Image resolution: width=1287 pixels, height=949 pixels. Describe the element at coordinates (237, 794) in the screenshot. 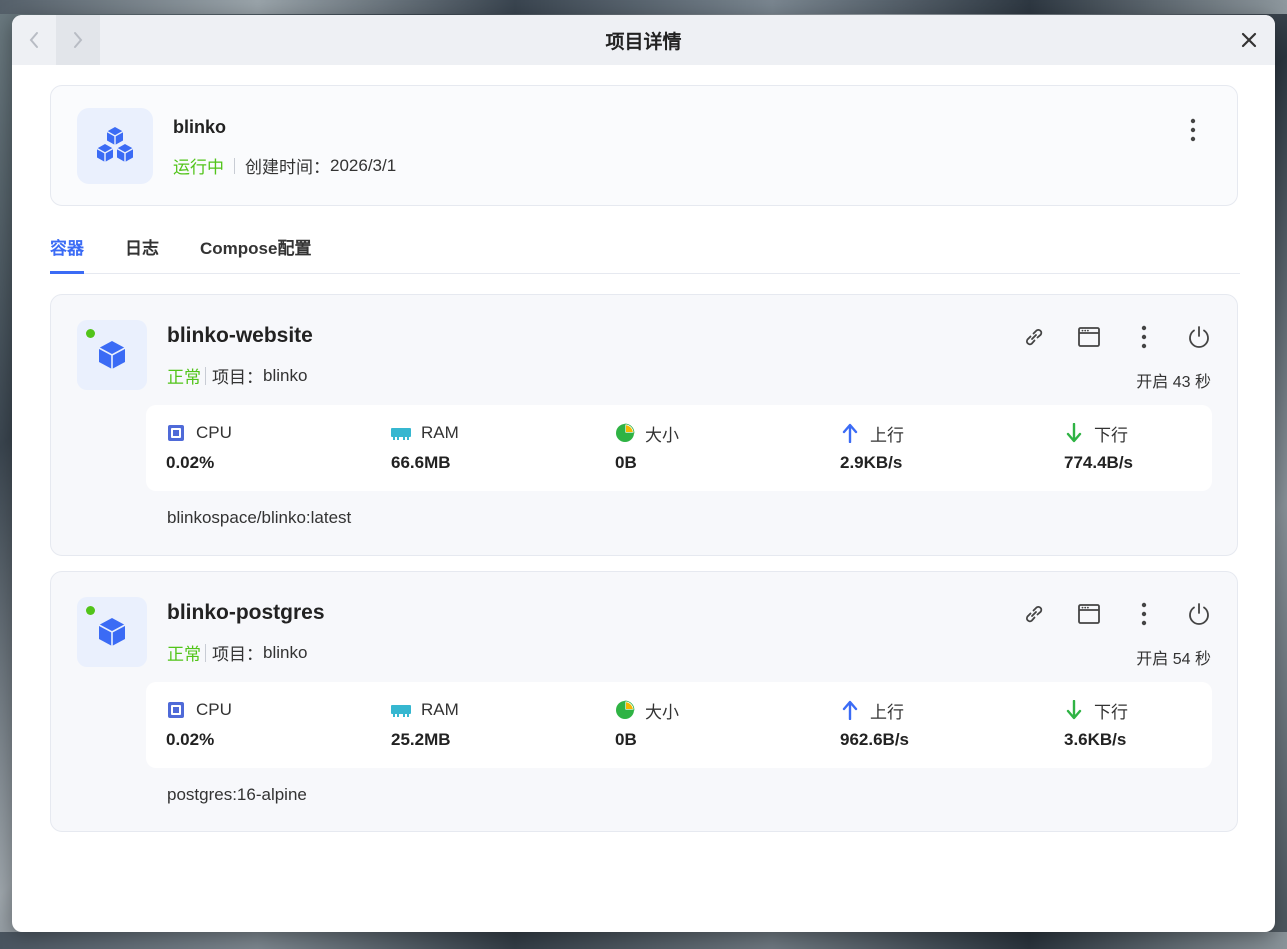

I see `container-image: postgres:16-alpine` at that location.